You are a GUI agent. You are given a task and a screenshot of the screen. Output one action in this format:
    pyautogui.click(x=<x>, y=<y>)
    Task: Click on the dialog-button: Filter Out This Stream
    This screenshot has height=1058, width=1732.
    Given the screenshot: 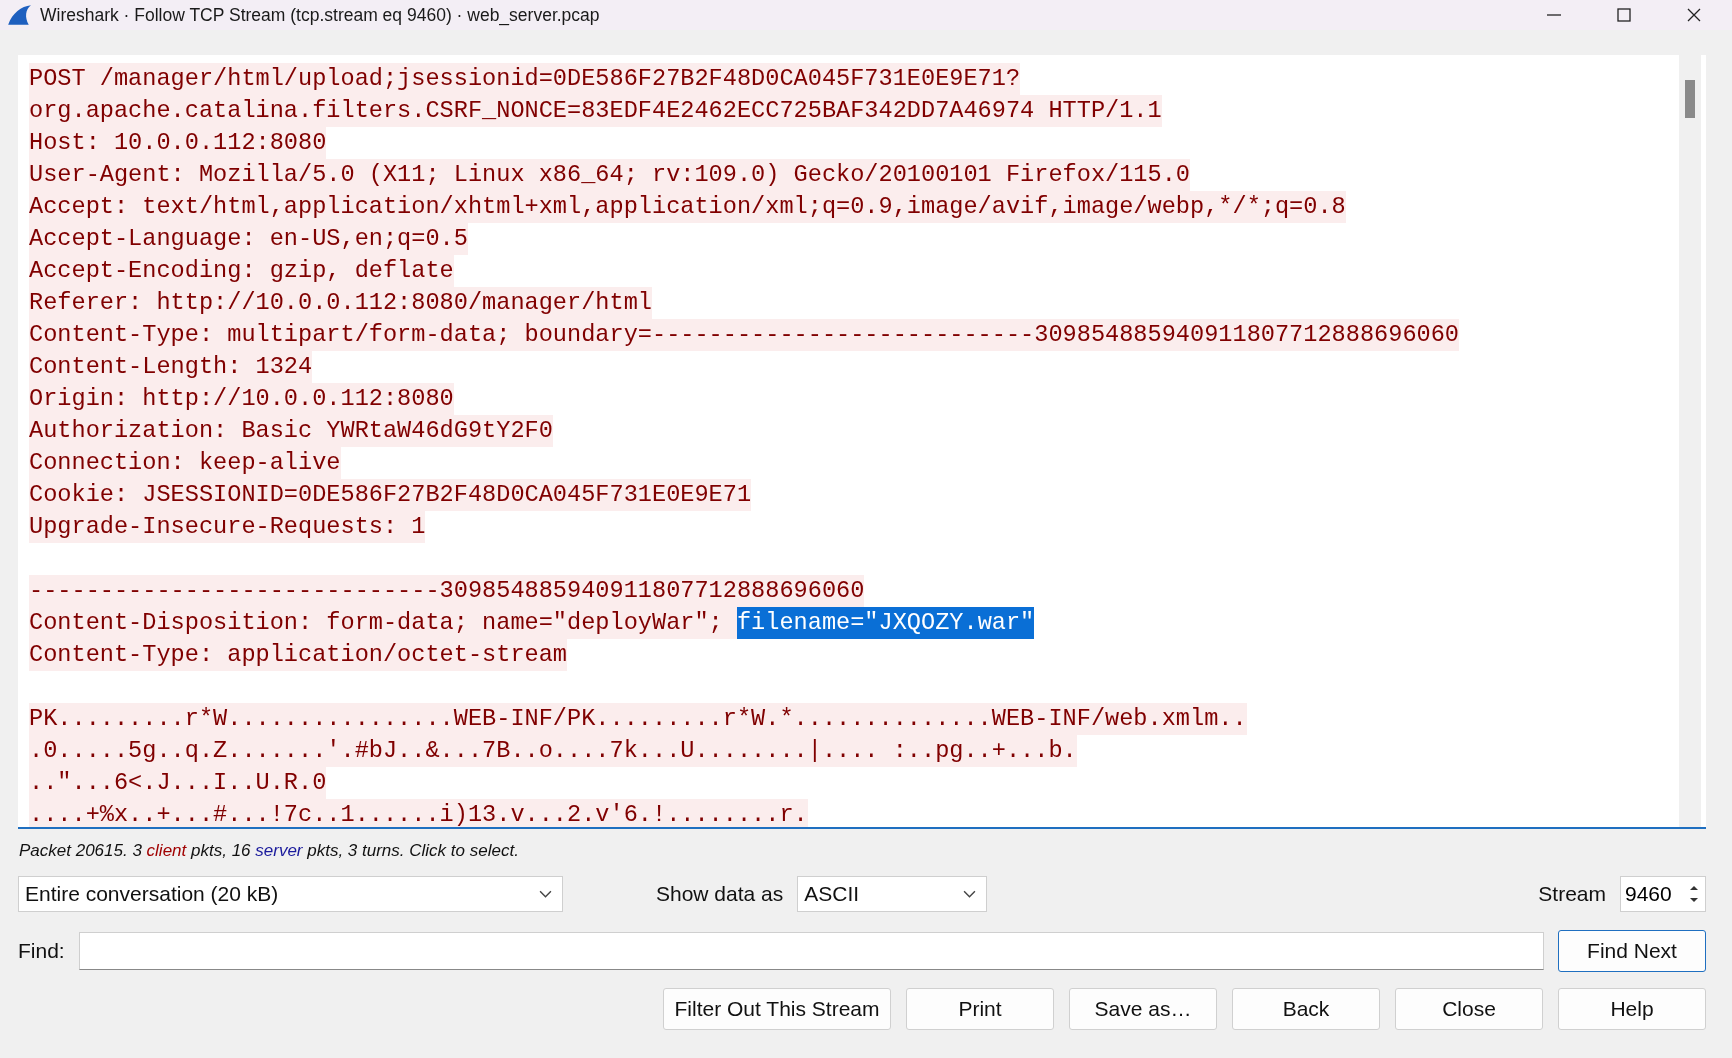 What is the action you would take?
    pyautogui.click(x=777, y=1009)
    